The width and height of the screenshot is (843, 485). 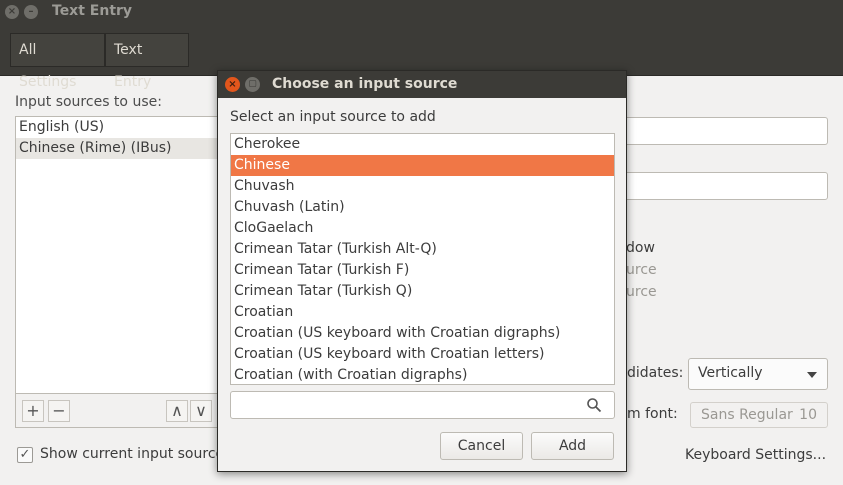 I want to click on dialog-subtitle: Select an input source to add, so click(x=333, y=117).